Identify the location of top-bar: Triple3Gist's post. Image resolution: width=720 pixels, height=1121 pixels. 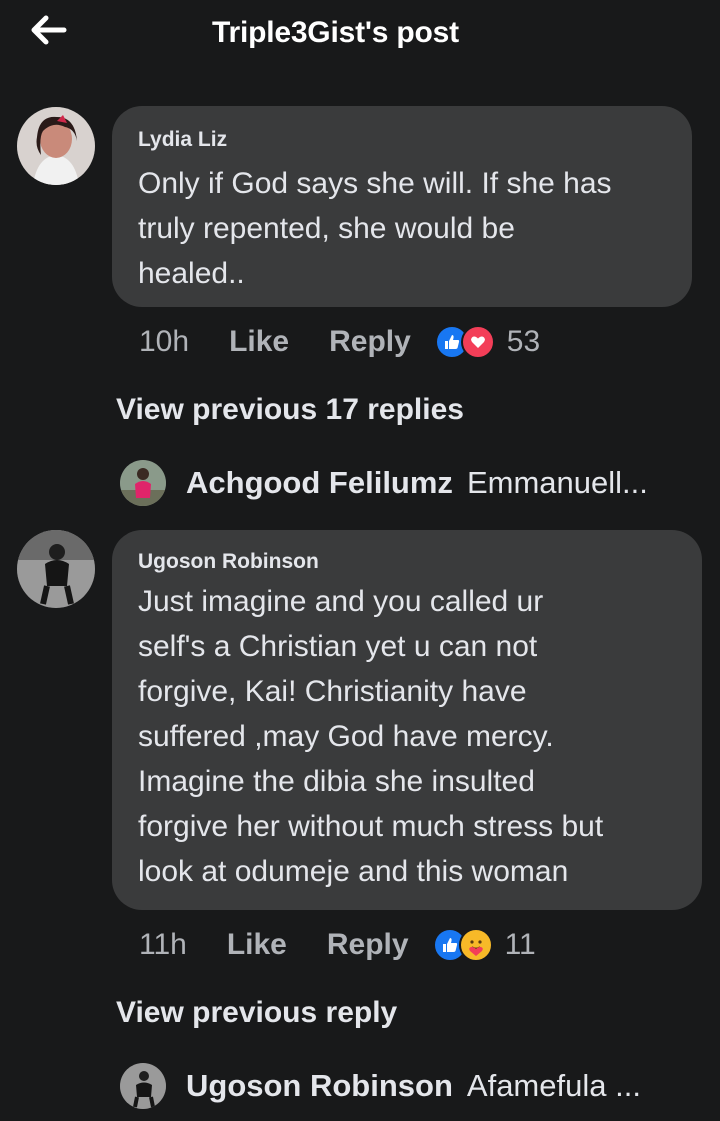
(360, 35).